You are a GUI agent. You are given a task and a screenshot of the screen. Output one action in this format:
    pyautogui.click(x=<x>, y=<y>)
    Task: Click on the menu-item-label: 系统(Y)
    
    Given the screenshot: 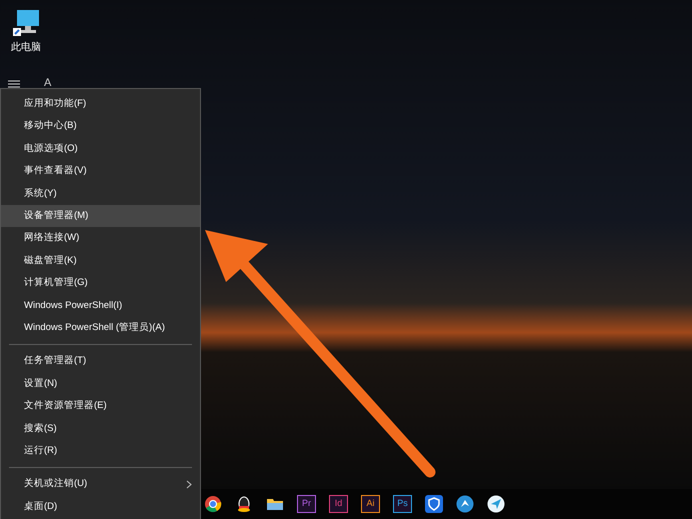 What is the action you would take?
    pyautogui.click(x=40, y=193)
    